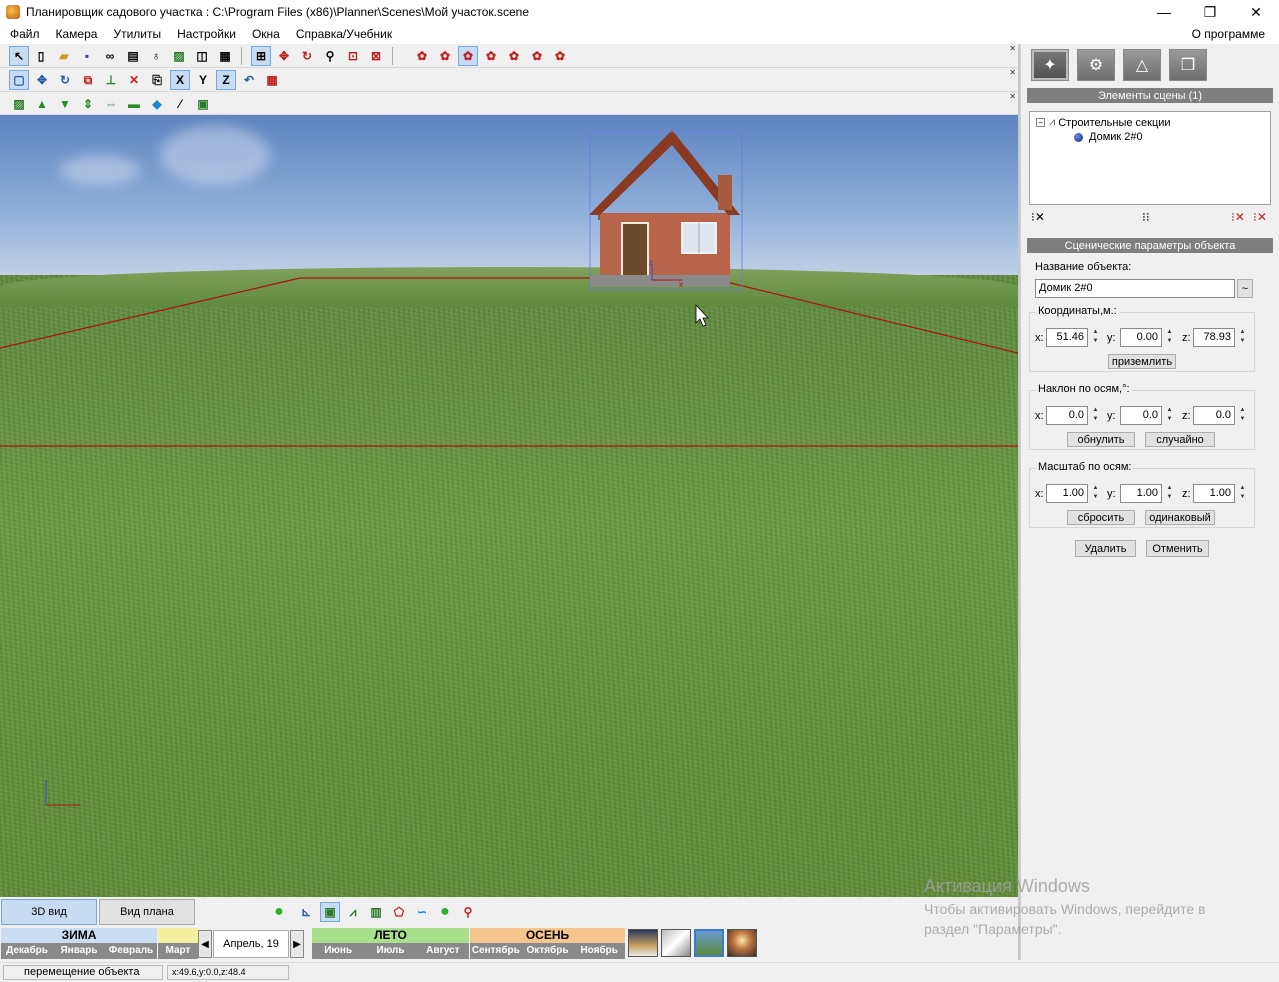  Describe the element at coordinates (496, 951) in the screenshot. I see `month-september: Сентябрь` at that location.